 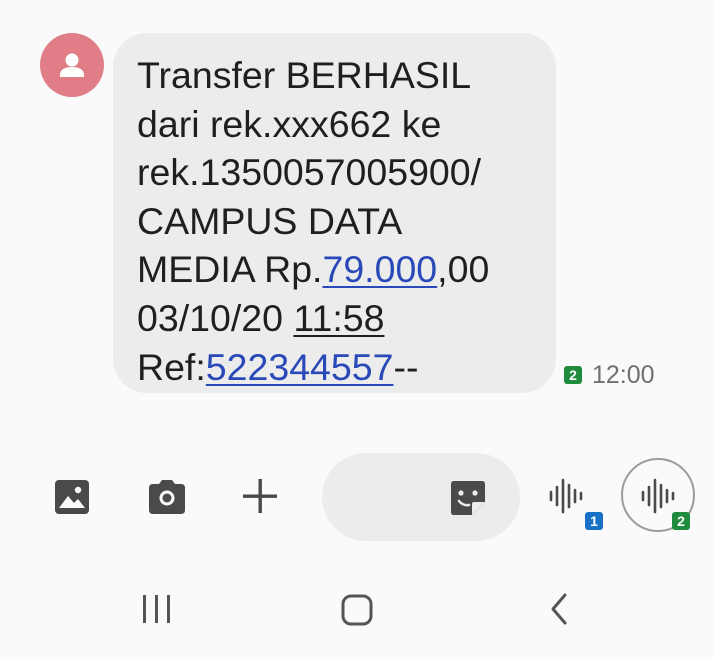 I want to click on plus-icon, so click(x=260, y=496).